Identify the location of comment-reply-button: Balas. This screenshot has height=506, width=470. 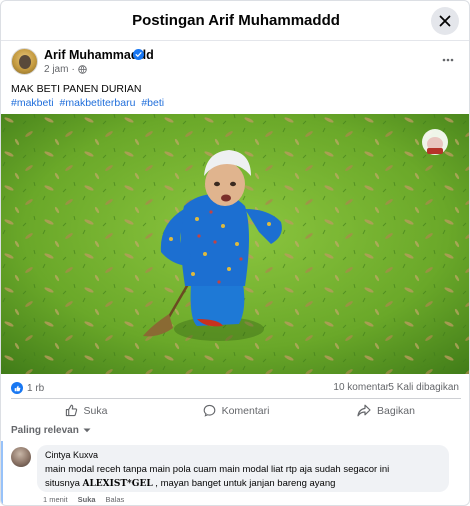
(115, 499).